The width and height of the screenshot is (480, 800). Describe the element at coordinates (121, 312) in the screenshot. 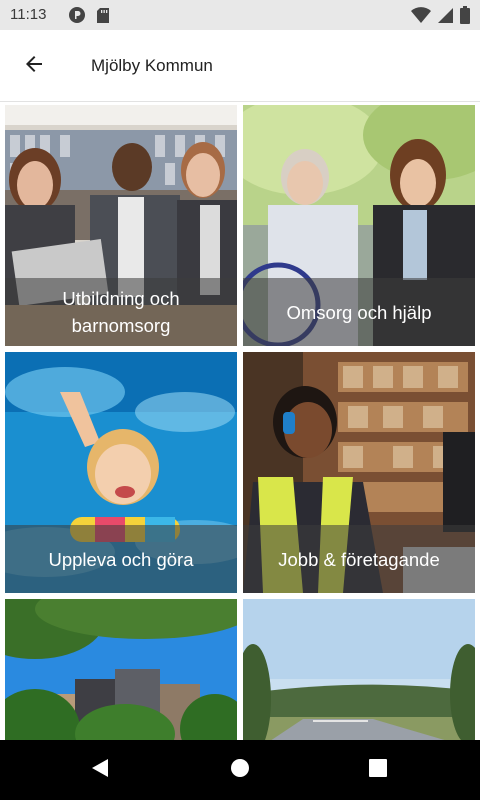

I see `tile-label: Utbildning och barnomsorg` at that location.